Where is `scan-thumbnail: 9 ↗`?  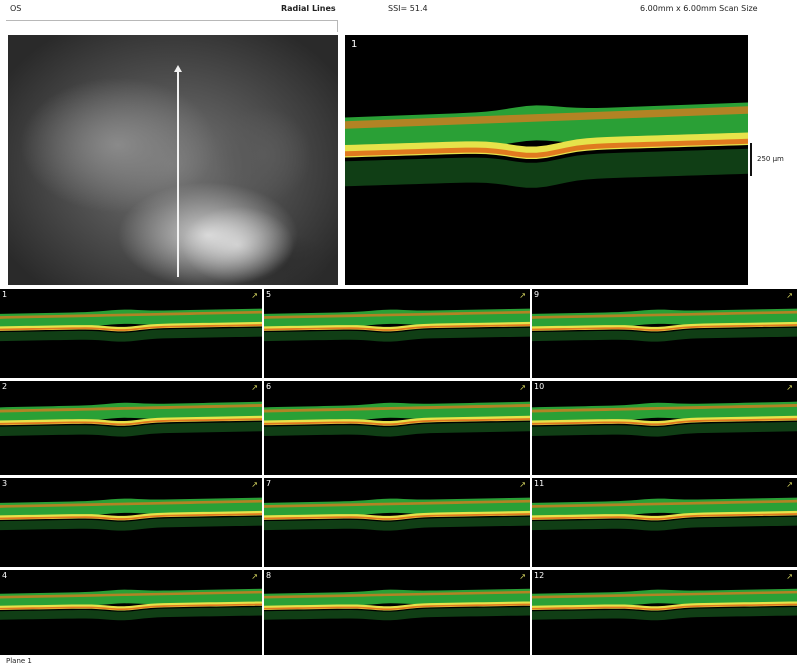 scan-thumbnail: 9 ↗ is located at coordinates (664, 333).